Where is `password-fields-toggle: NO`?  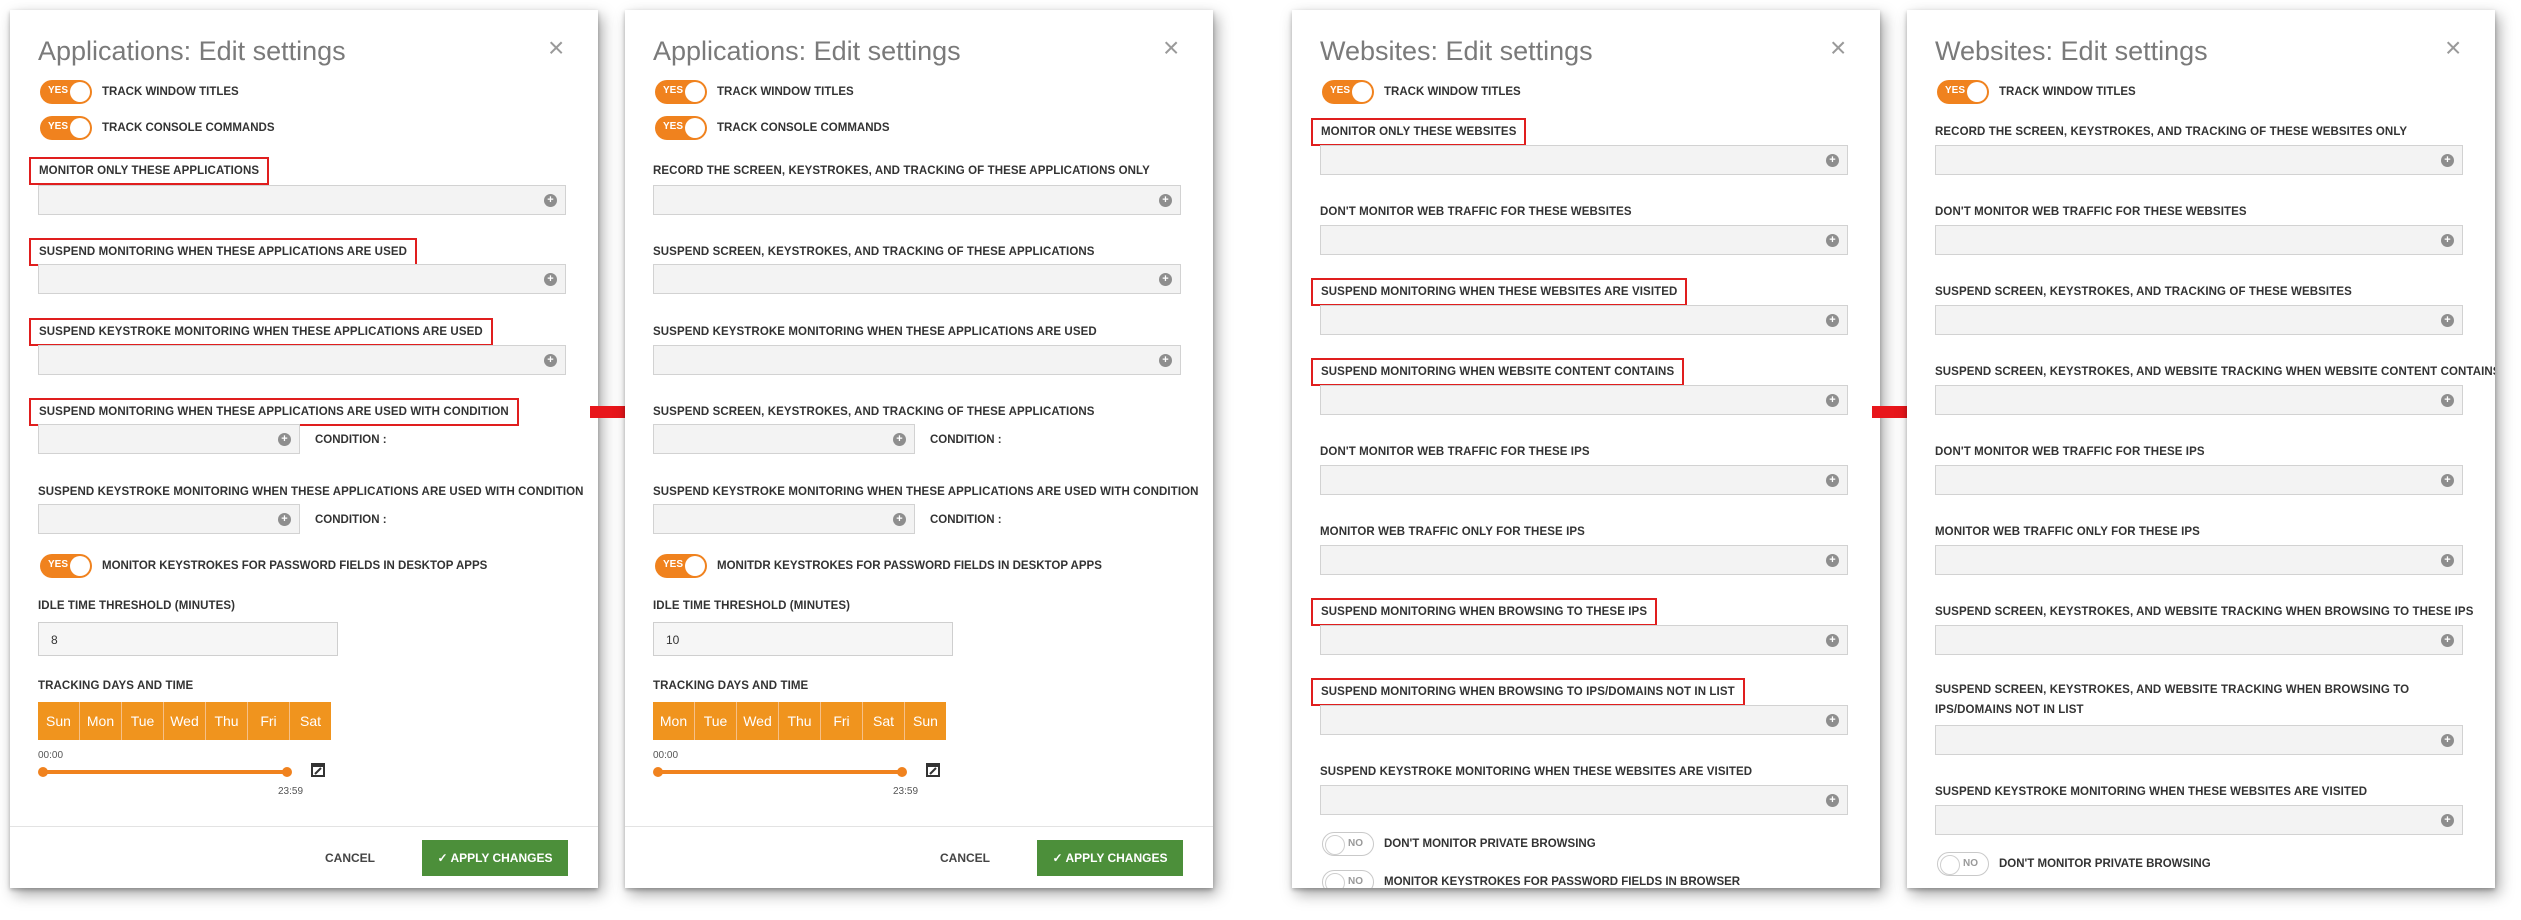
password-fields-toggle: NO is located at coordinates (1348, 879).